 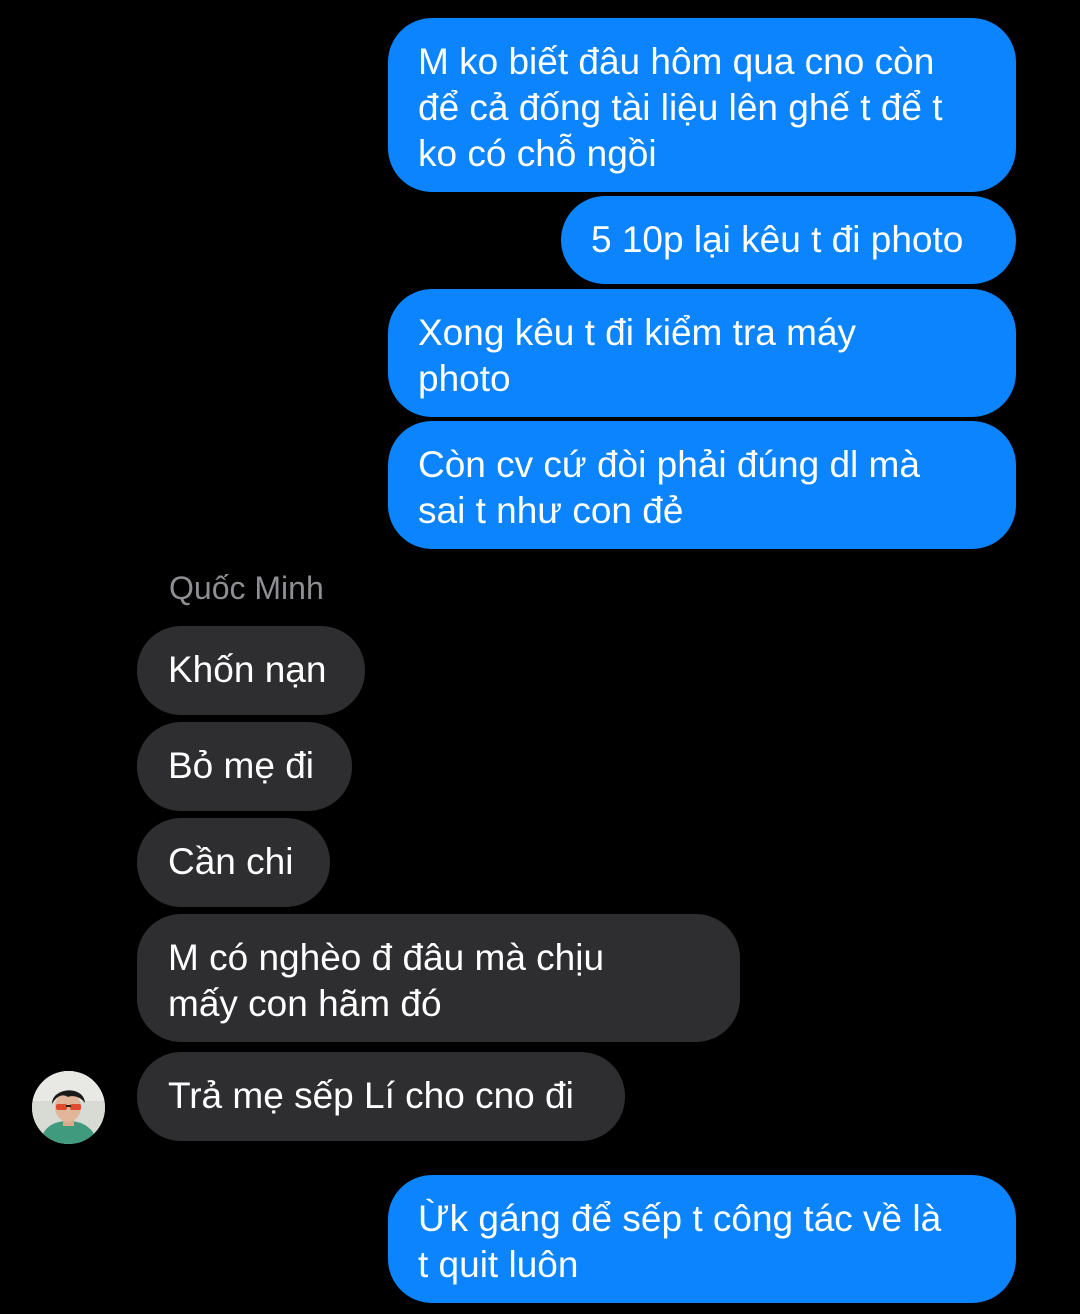 I want to click on user-avatar-icon, so click(x=68, y=1107).